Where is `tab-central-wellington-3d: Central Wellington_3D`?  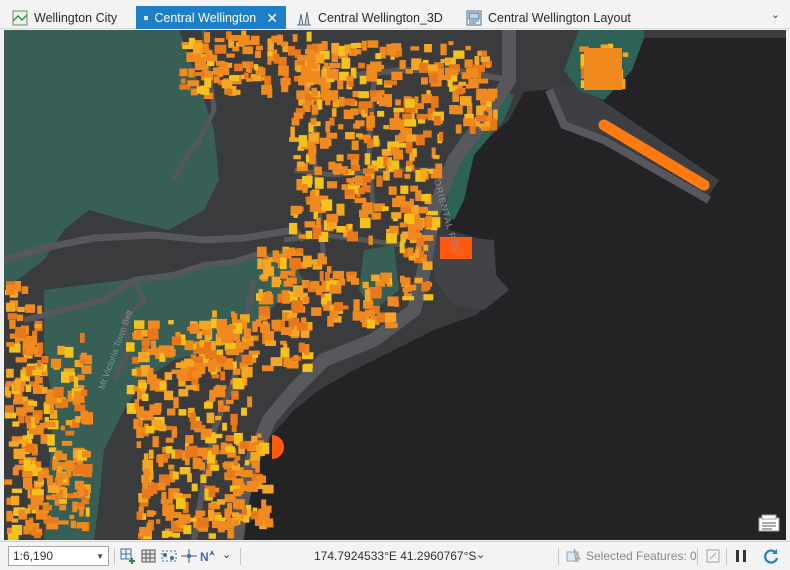 tab-central-wellington-3d: Central Wellington_3D is located at coordinates (369, 17).